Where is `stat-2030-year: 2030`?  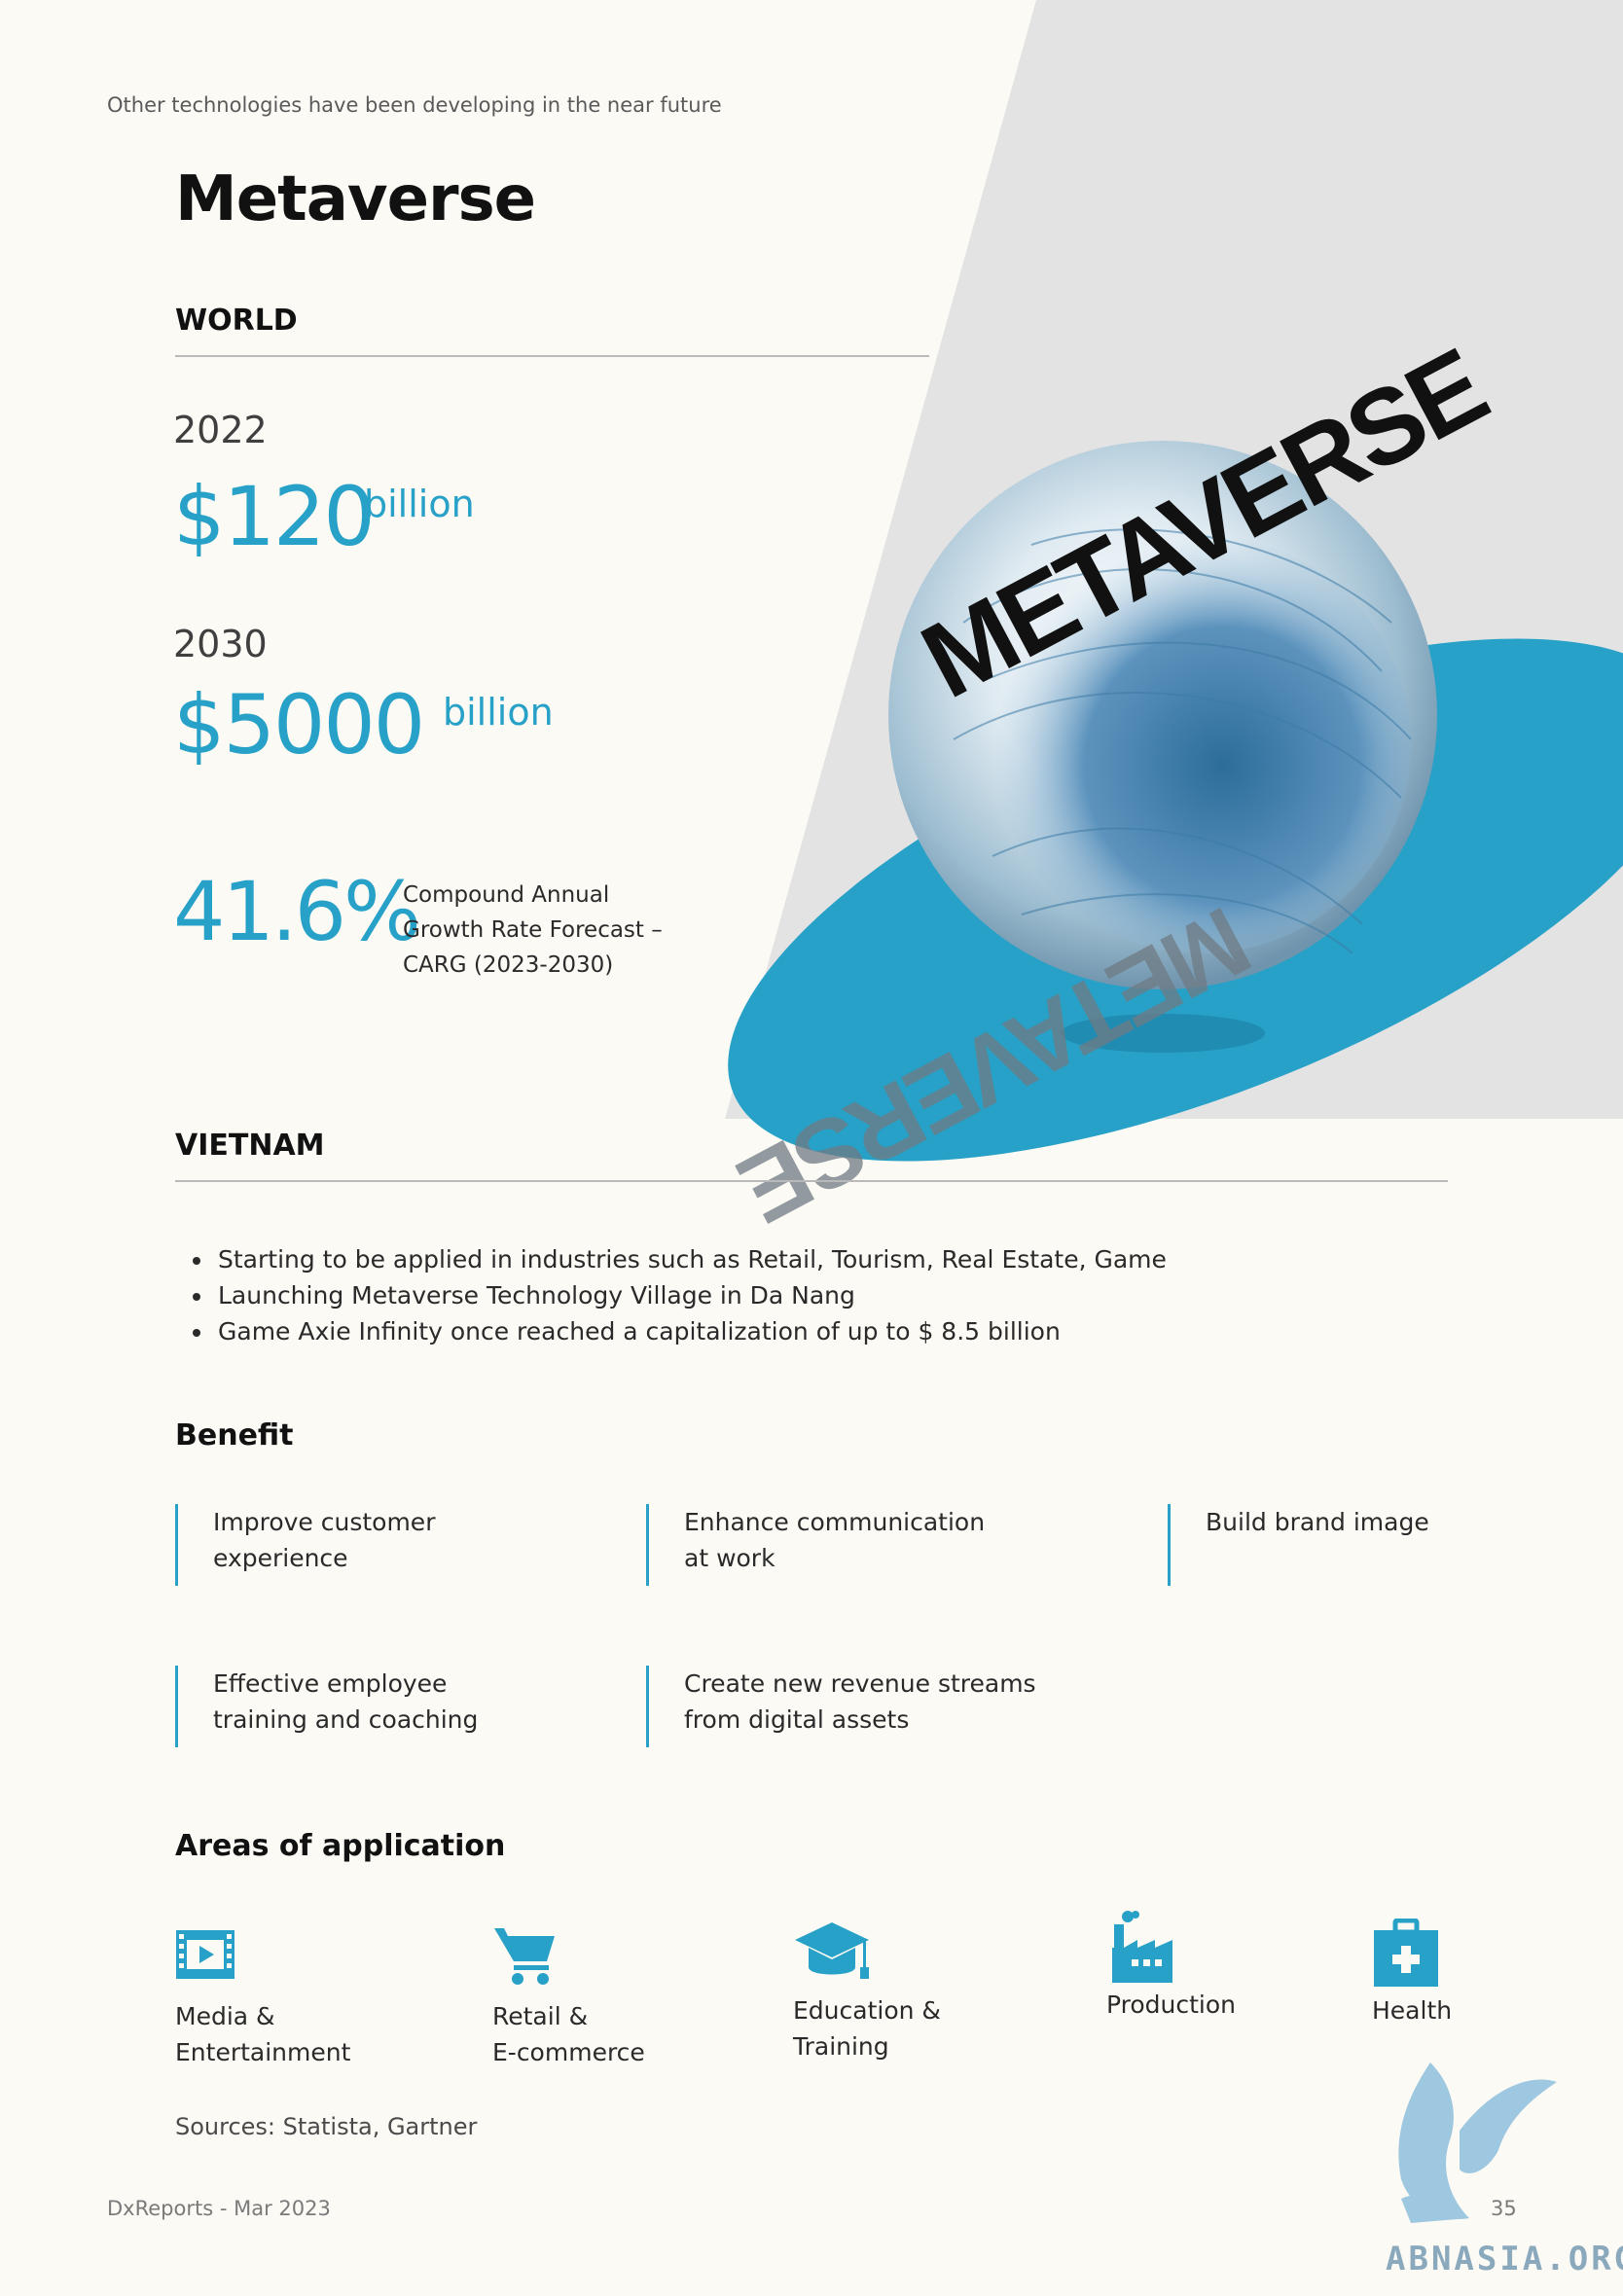 stat-2030-year: 2030 is located at coordinates (220, 644).